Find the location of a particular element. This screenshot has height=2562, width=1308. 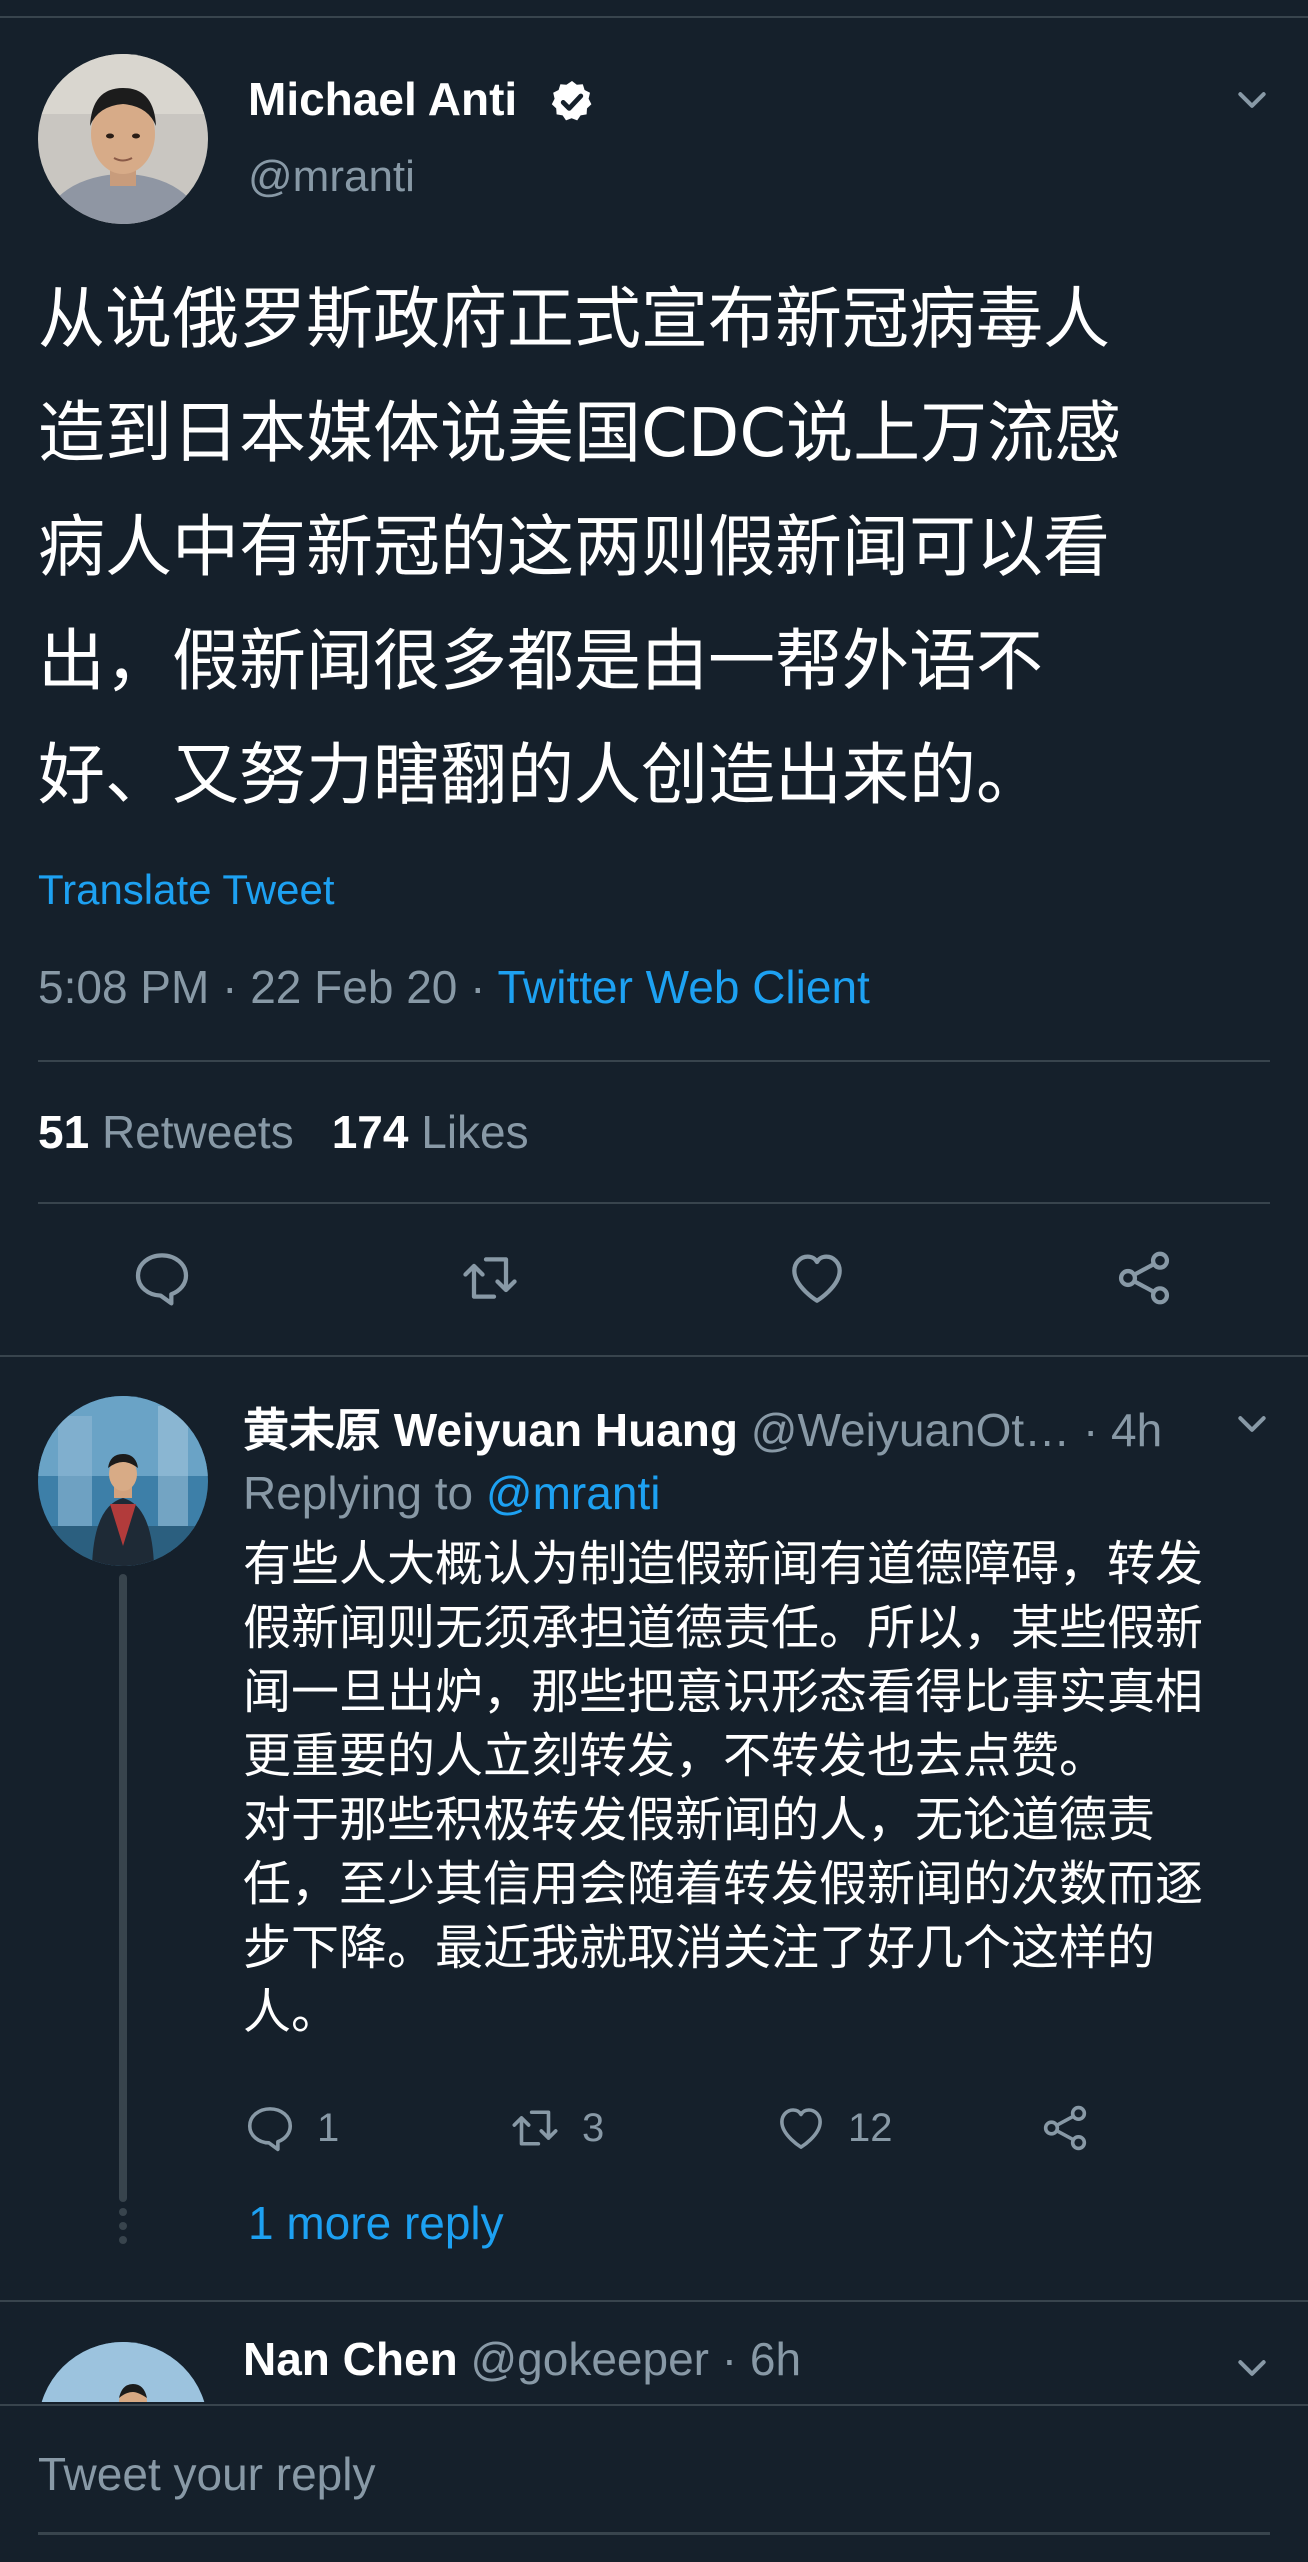

reply-author-avatar is located at coordinates (123, 1481).